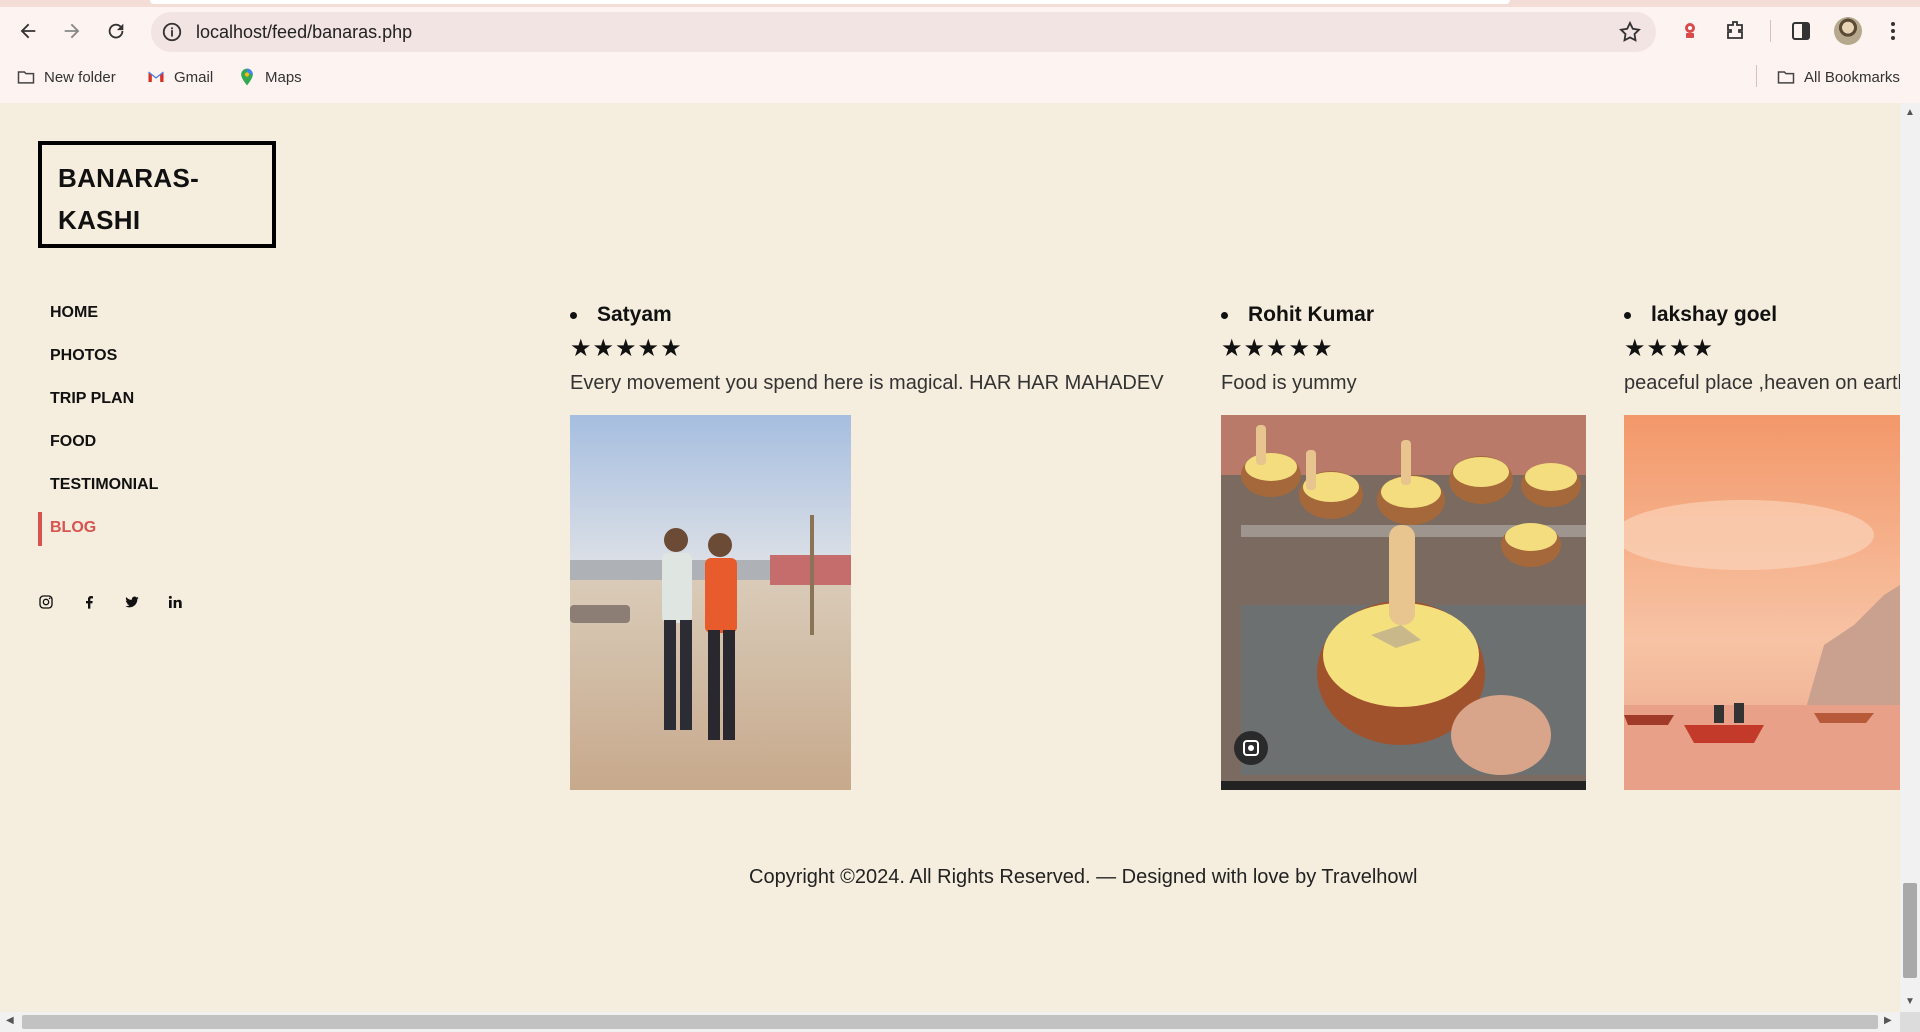 The image size is (1920, 1032). I want to click on back-arrow-icon, so click(28, 31).